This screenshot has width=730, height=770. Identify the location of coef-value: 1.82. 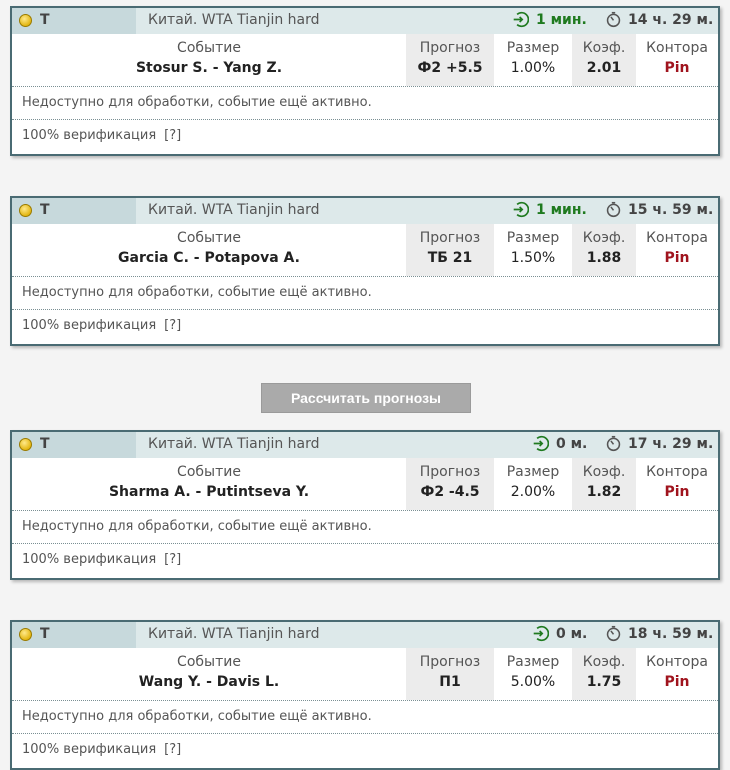
(604, 492).